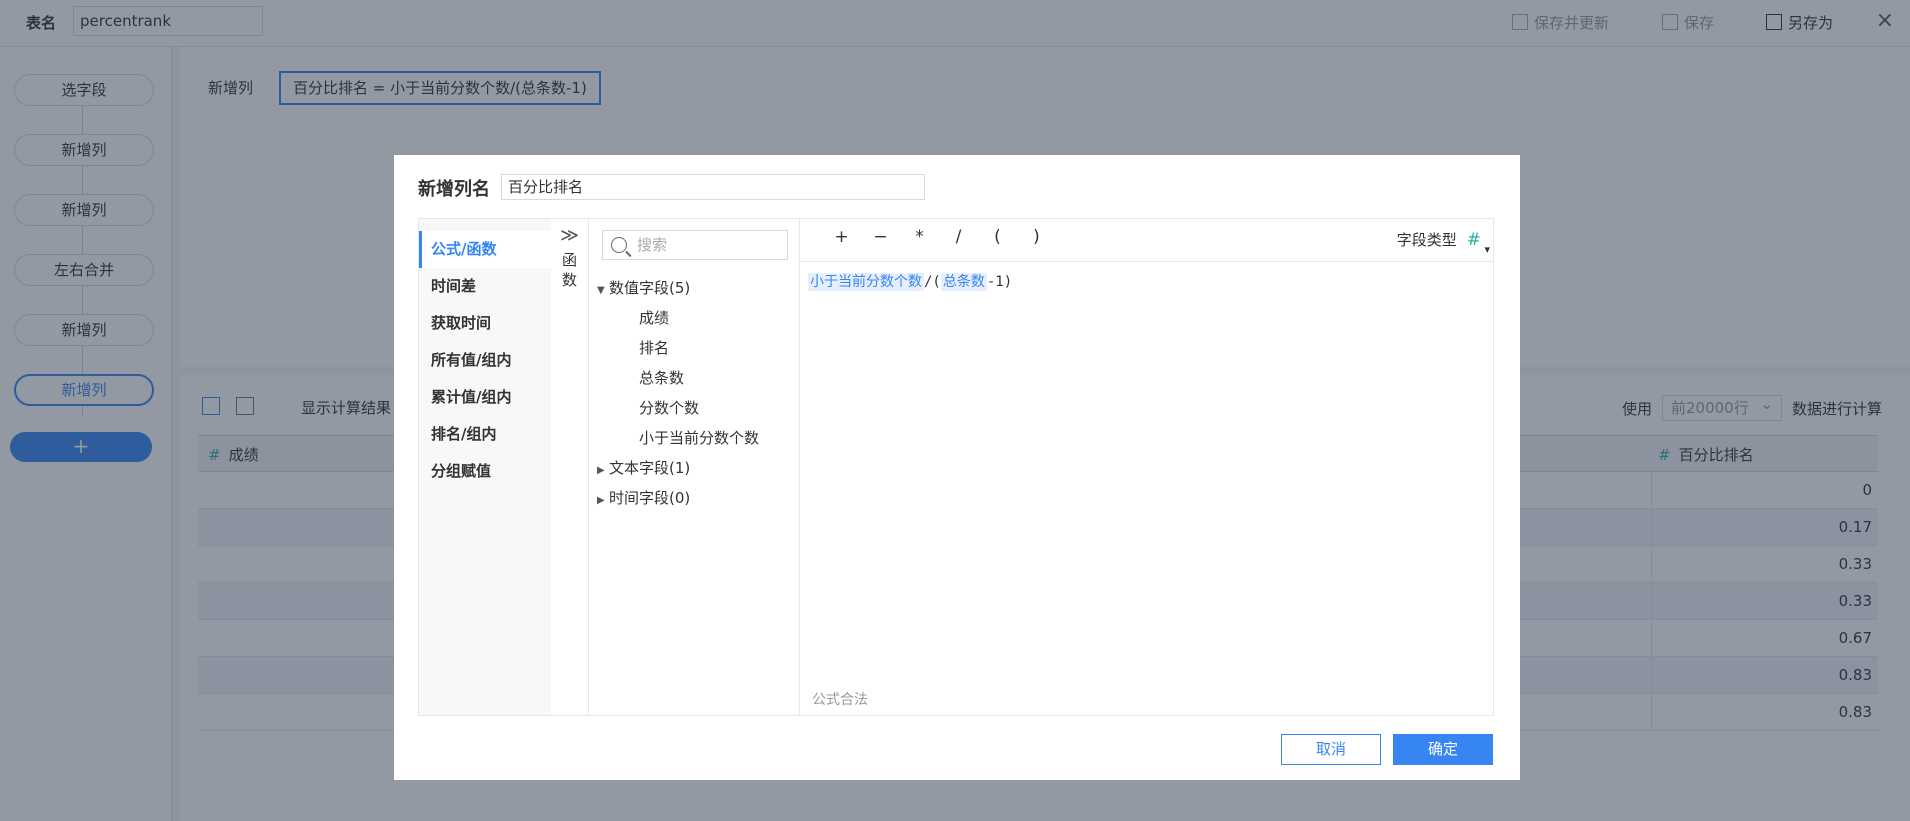  I want to click on tree-group-time-label: 时间字段(0), so click(650, 498).